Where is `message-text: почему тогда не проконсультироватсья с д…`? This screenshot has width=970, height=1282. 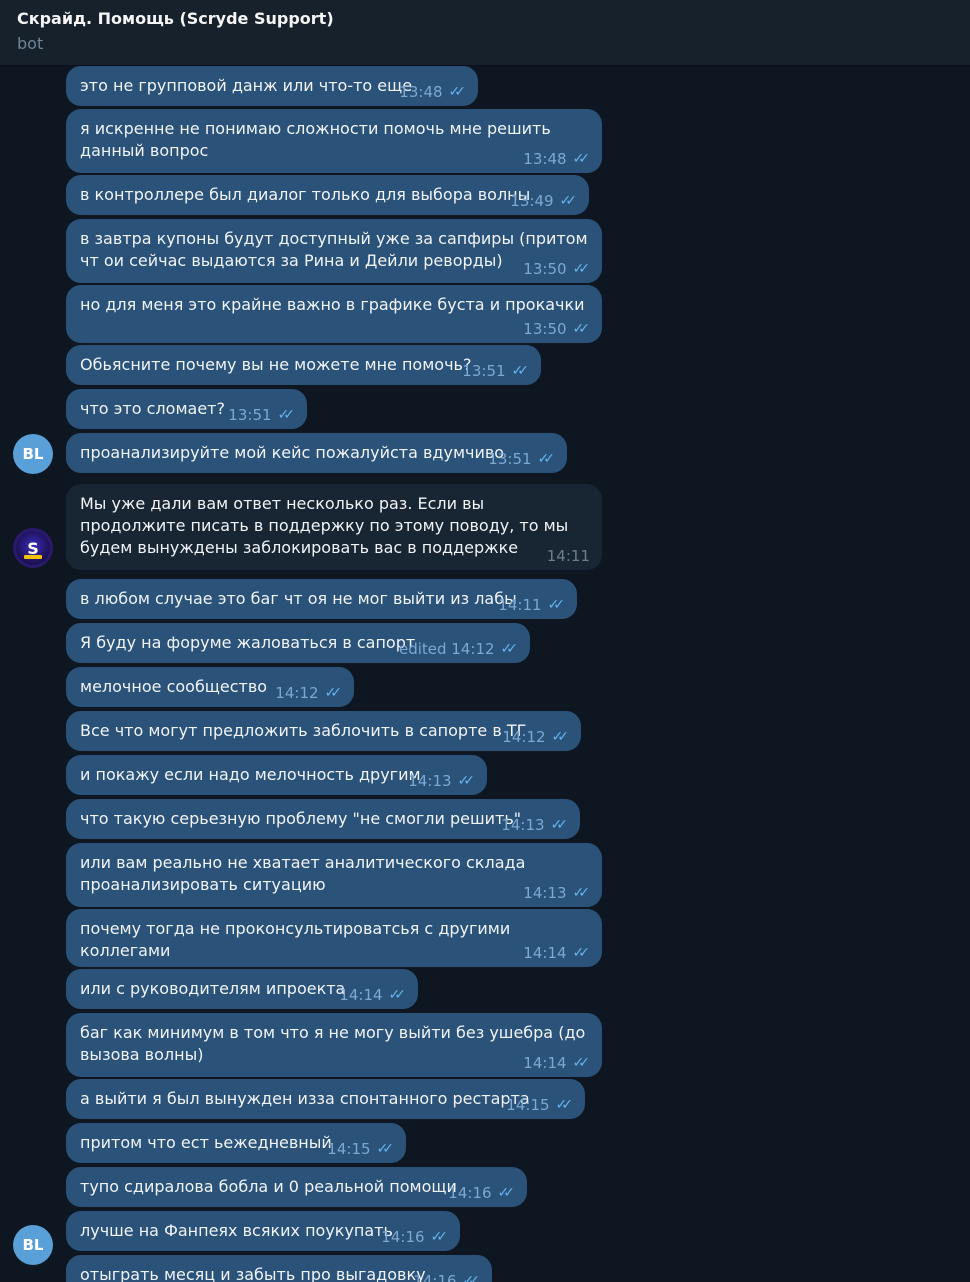
message-text: почему тогда не проконсультироватсья с д… is located at coordinates (298, 939).